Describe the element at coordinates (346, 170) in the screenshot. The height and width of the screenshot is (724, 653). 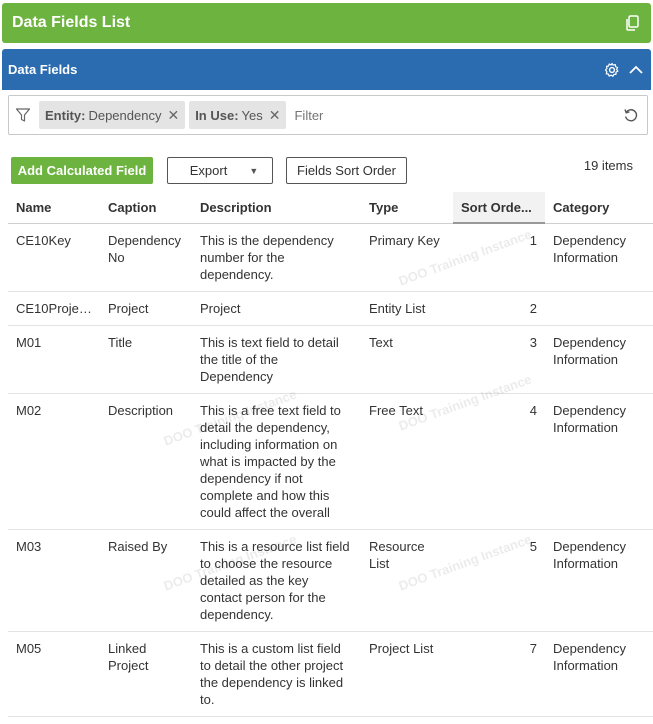
I see `fields-sort-order-button: Fields Sort Order` at that location.